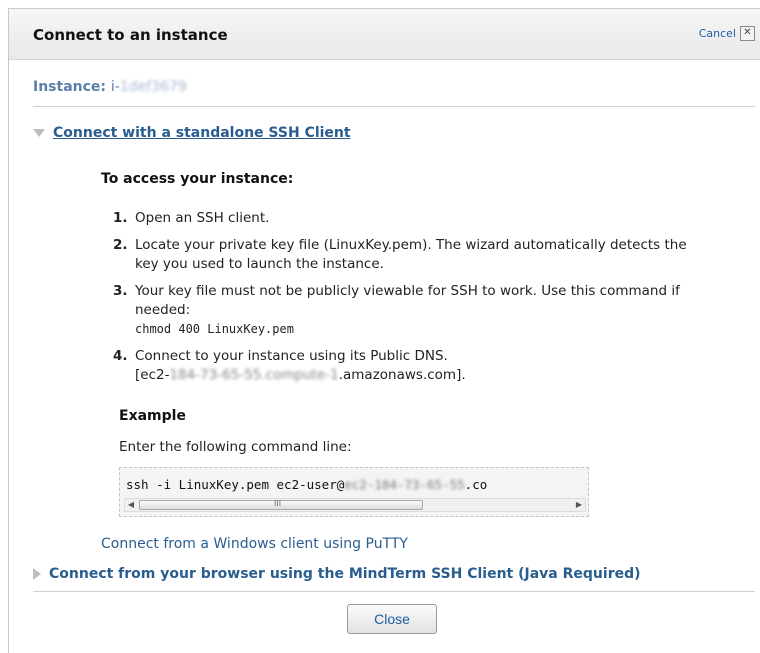 This screenshot has width=760, height=653. I want to click on dns-prefix: [ec2-, so click(152, 375).